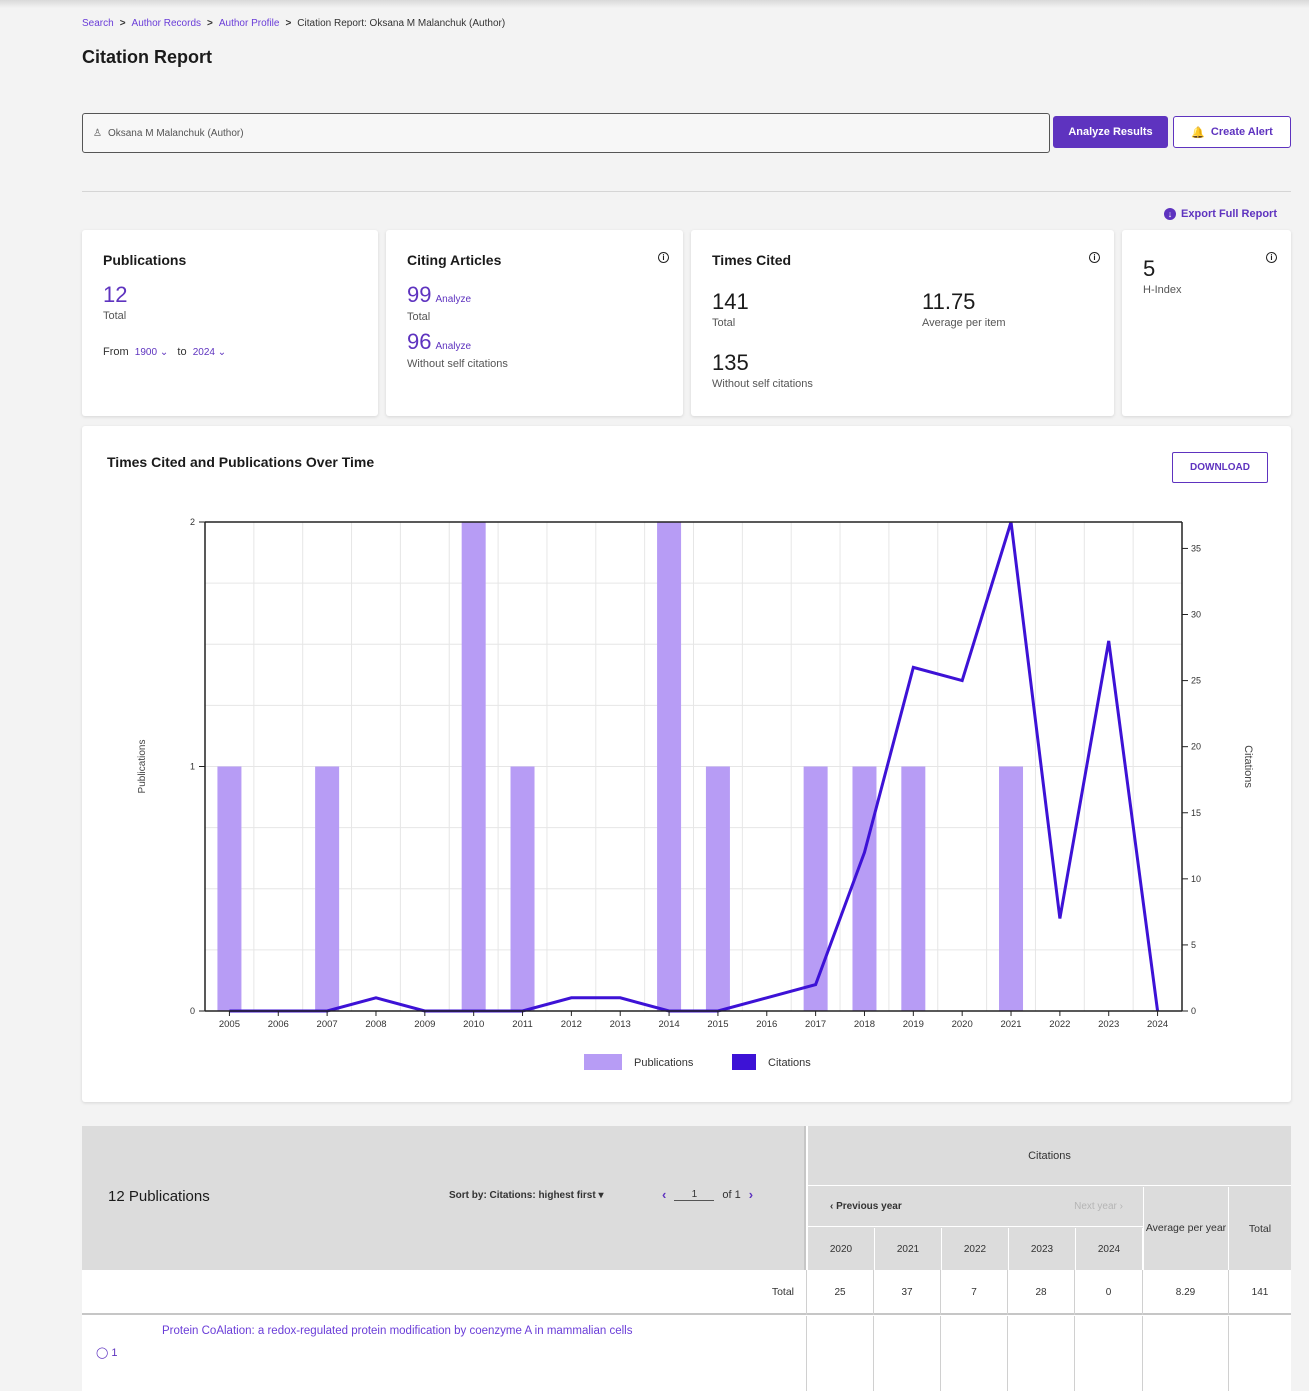 The height and width of the screenshot is (1391, 1309). I want to click on average-per-year-header: Average per year, so click(1185, 1228).